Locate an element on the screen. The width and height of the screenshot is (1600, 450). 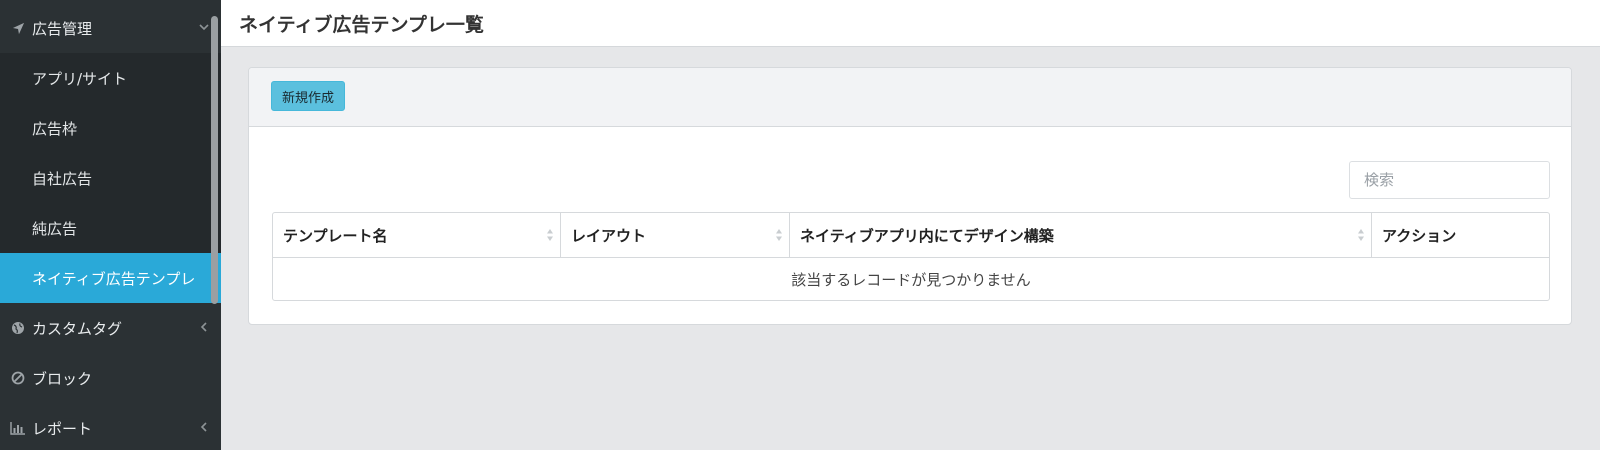
column-label: アクション is located at coordinates (1419, 236).